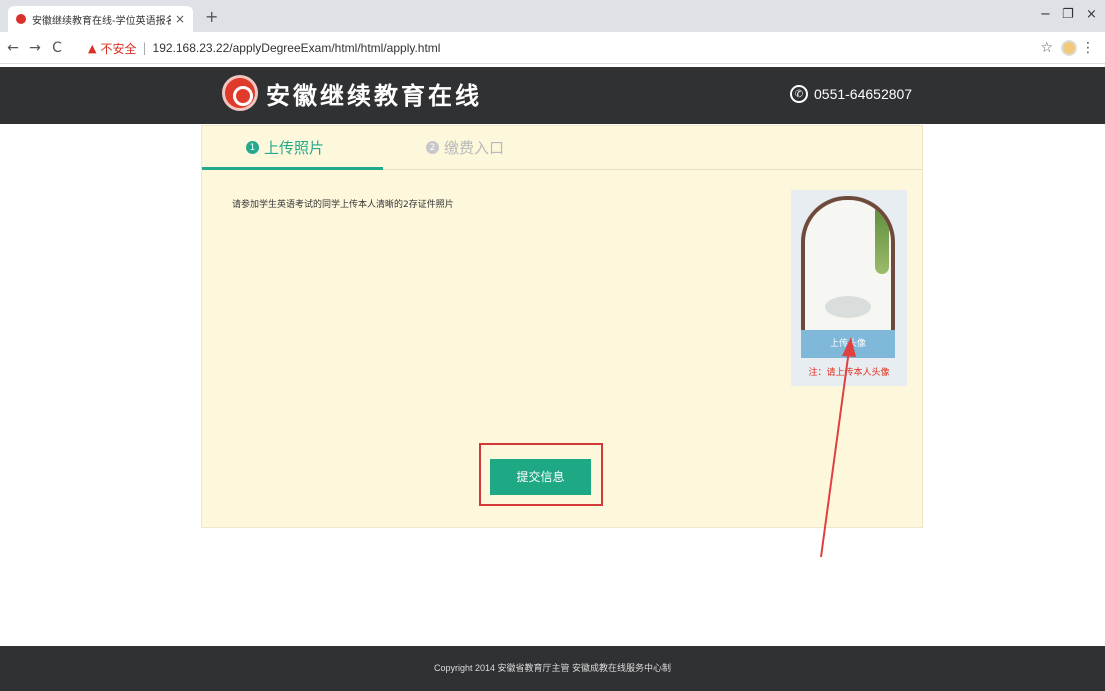  Describe the element at coordinates (849, 373) in the screenshot. I see `upload-note: 注：请上传本人头像` at that location.